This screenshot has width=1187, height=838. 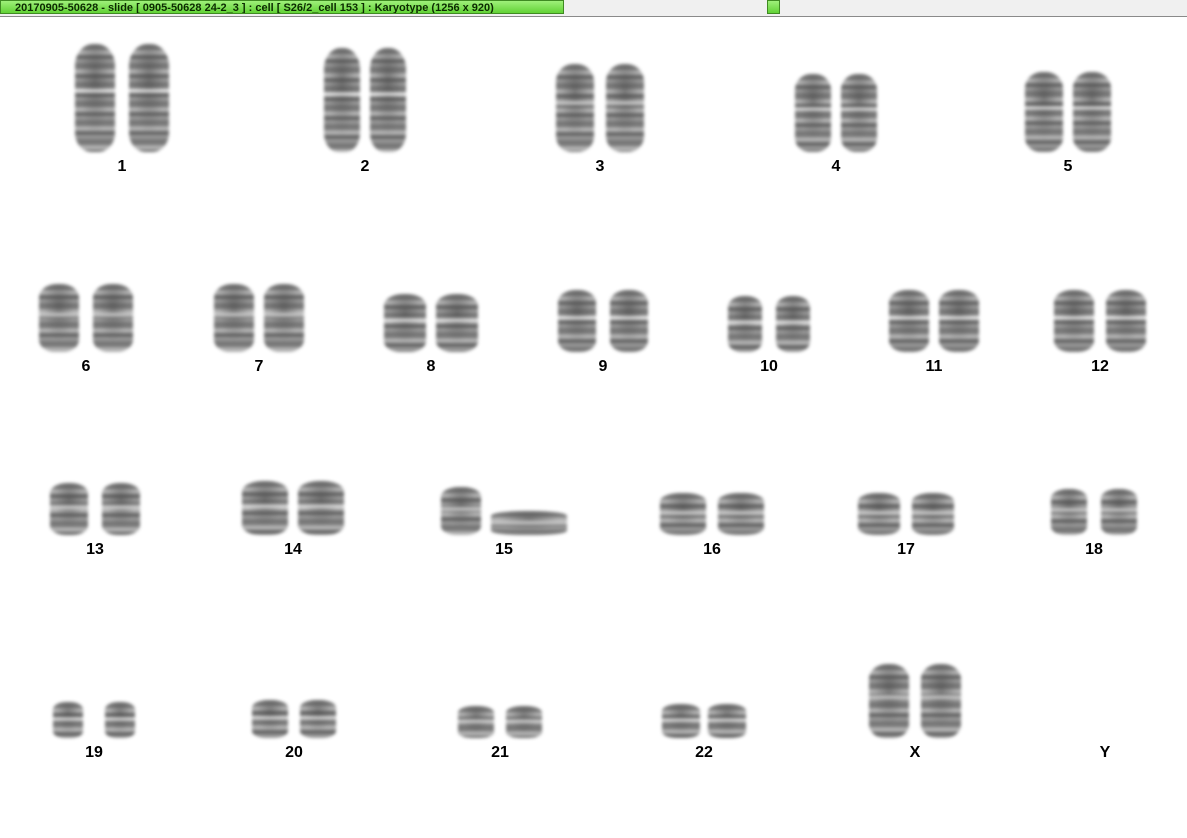 What do you see at coordinates (259, 366) in the screenshot?
I see `chromosome-label: 7` at bounding box center [259, 366].